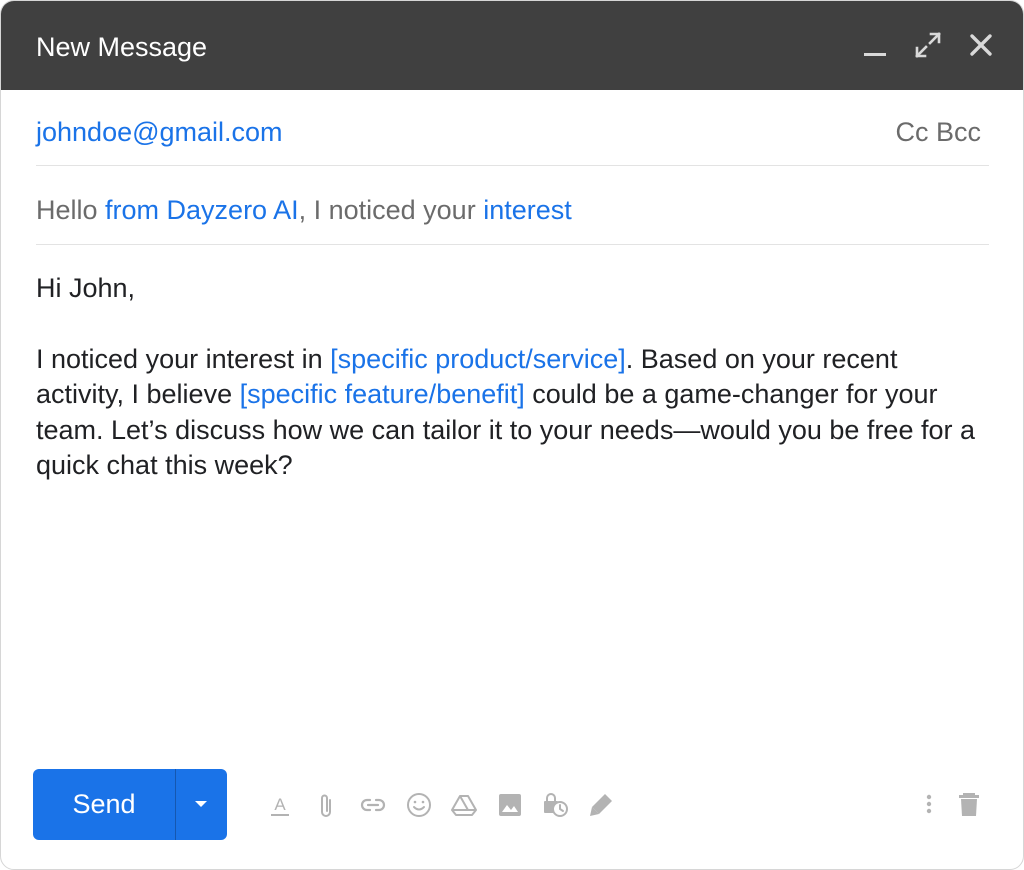 This screenshot has width=1024, height=870. What do you see at coordinates (928, 45) in the screenshot?
I see `expand-icon` at bounding box center [928, 45].